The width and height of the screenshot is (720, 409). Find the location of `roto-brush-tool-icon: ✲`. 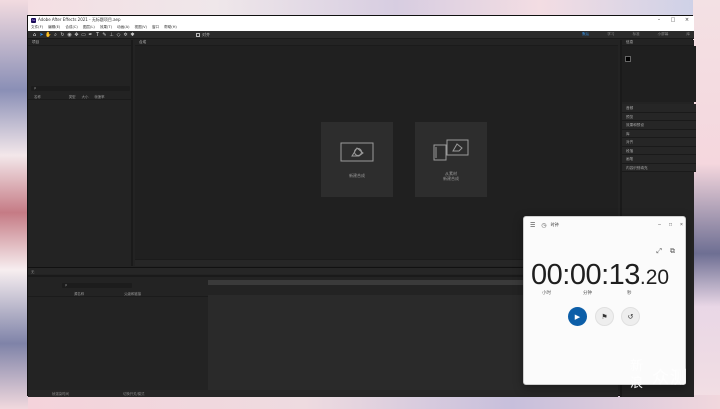

roto-brush-tool-icon: ✲ is located at coordinates (125, 35).